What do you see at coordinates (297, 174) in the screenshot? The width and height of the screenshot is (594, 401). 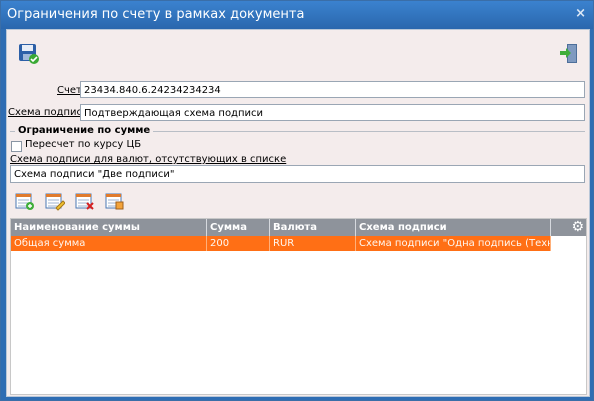 I see `missing-currency-field: Схема подписи "Две подписи"` at bounding box center [297, 174].